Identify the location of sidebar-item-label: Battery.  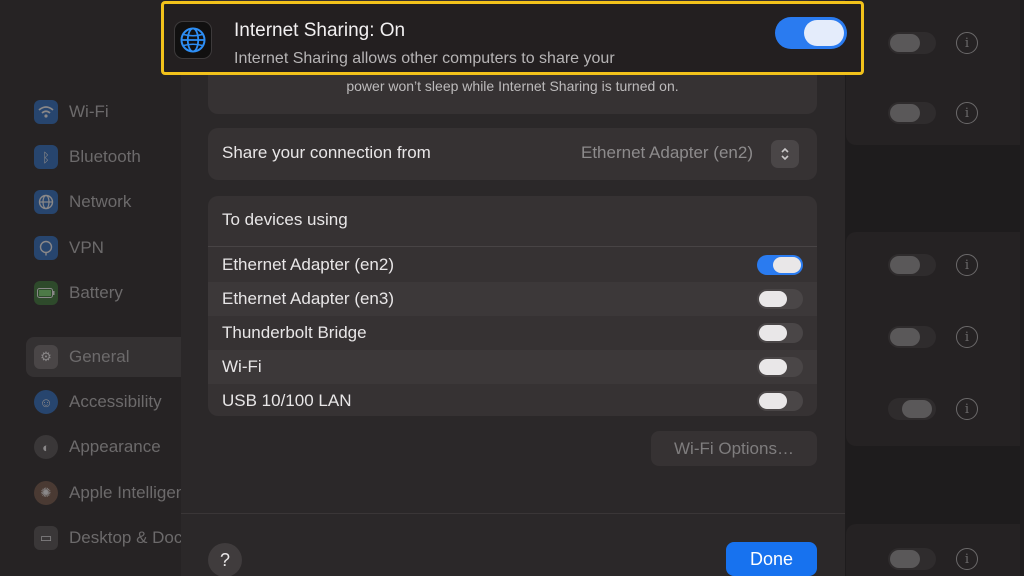
(96, 292).